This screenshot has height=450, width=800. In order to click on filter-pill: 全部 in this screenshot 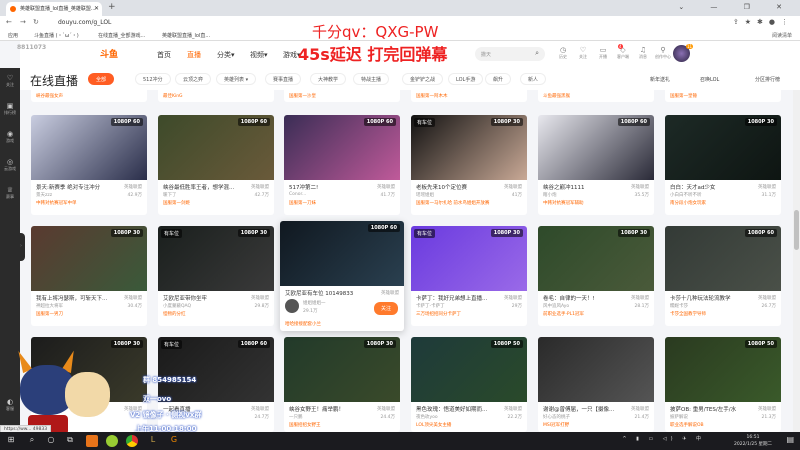, I will do `click(101, 79)`.